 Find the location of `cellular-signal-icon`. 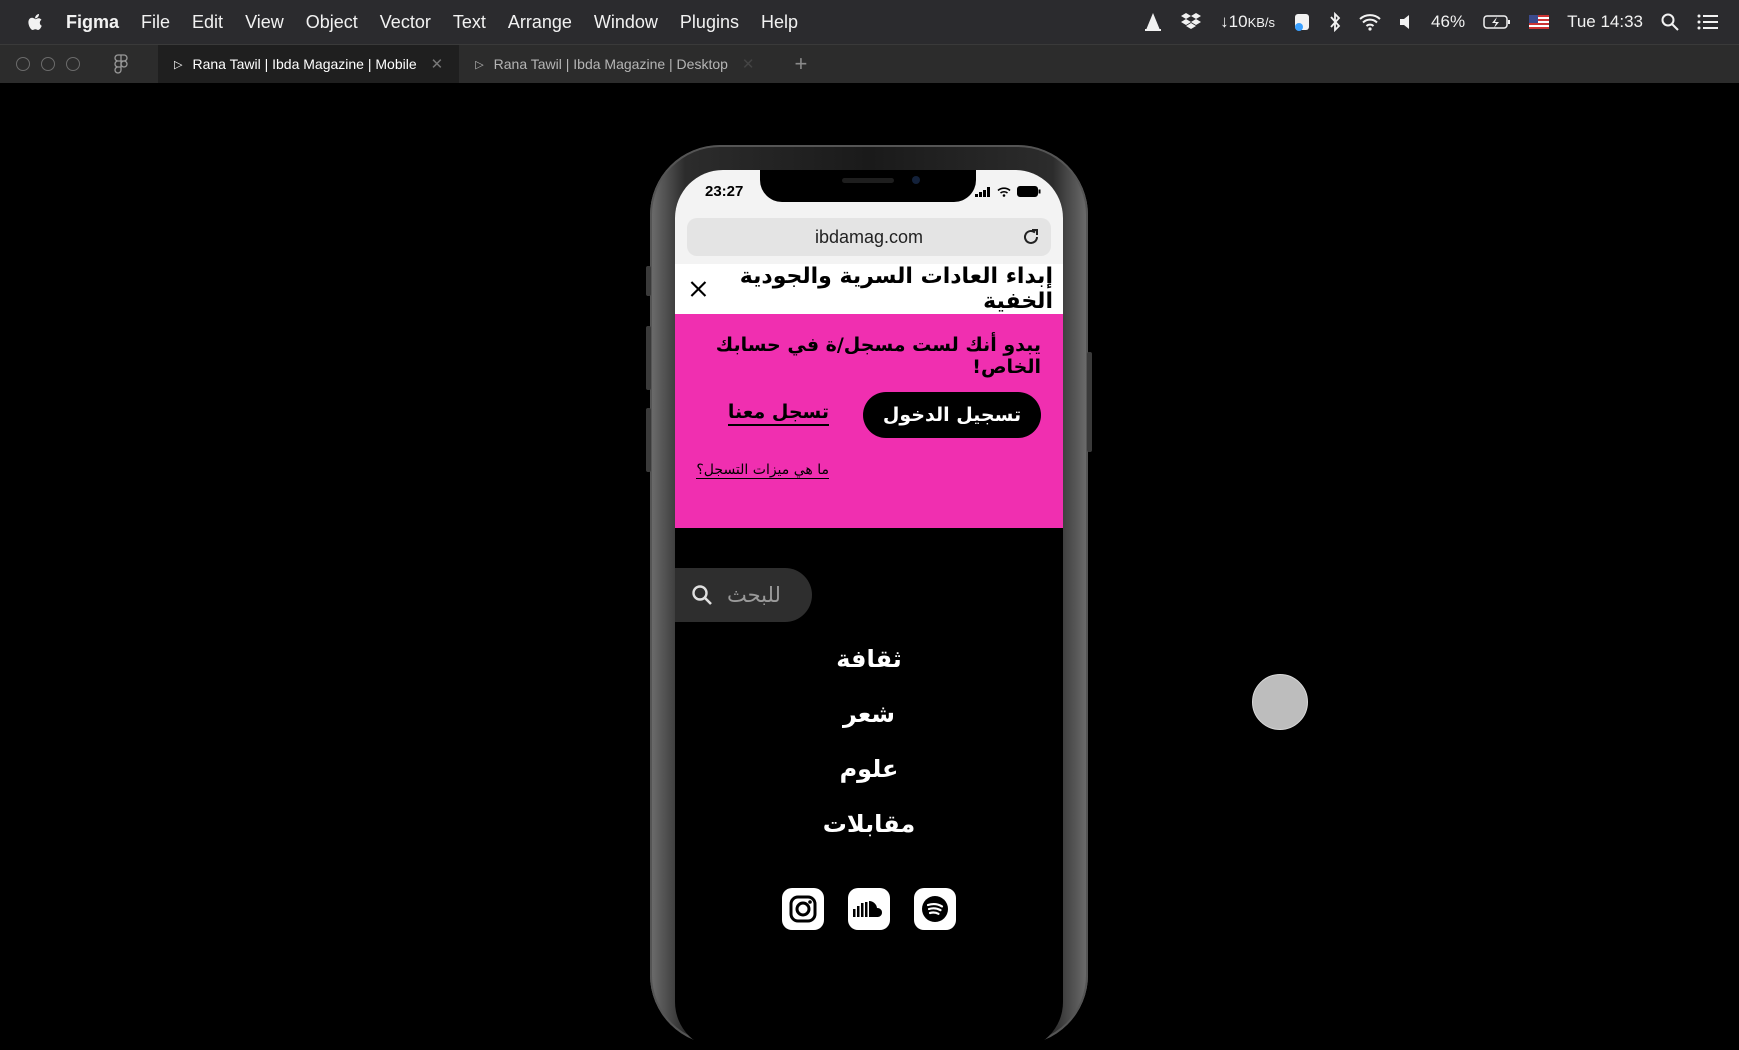

cellular-signal-icon is located at coordinates (982, 191).